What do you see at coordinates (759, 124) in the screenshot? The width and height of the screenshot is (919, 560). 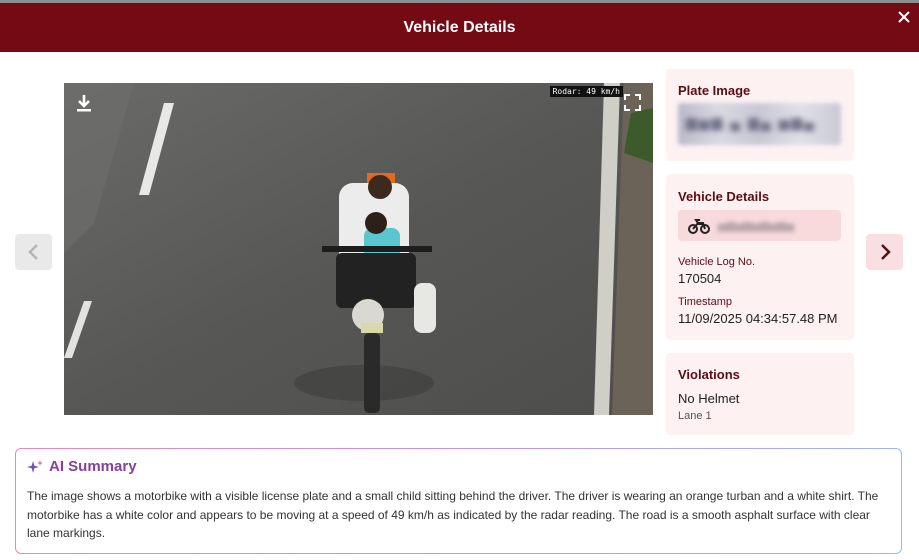 I see `plate-image: ▆▅▆ ▄ ▆▄ ▅▆▄` at bounding box center [759, 124].